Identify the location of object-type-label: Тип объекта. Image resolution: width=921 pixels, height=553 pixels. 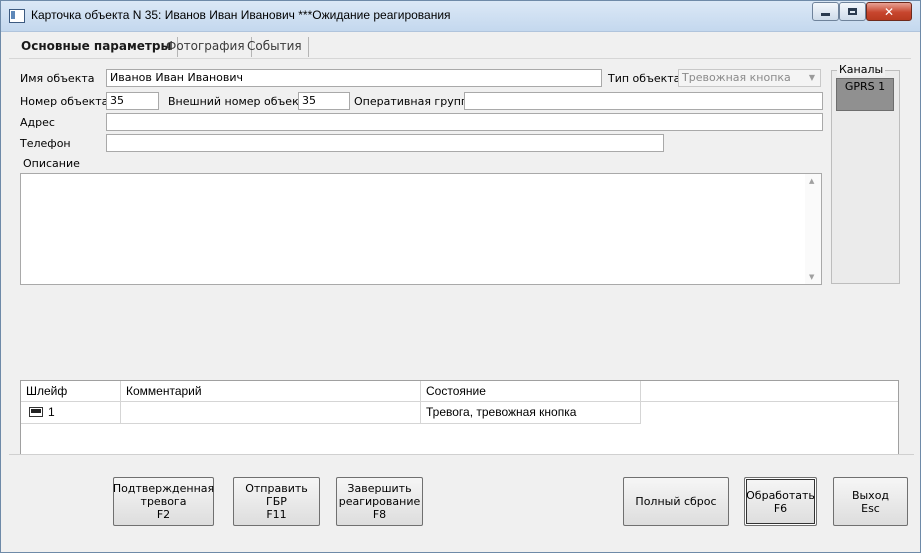
(644, 78).